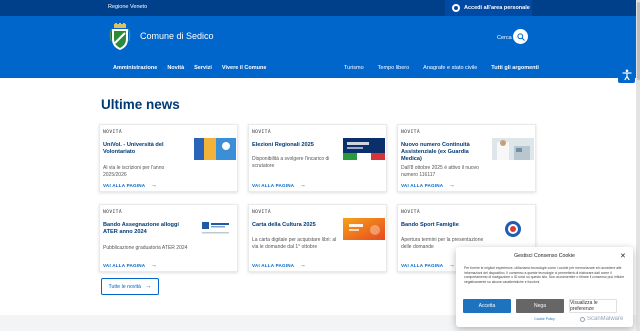 The width and height of the screenshot is (640, 331). What do you see at coordinates (354, 68) in the screenshot?
I see `nav-item-turismo: Turismo` at bounding box center [354, 68].